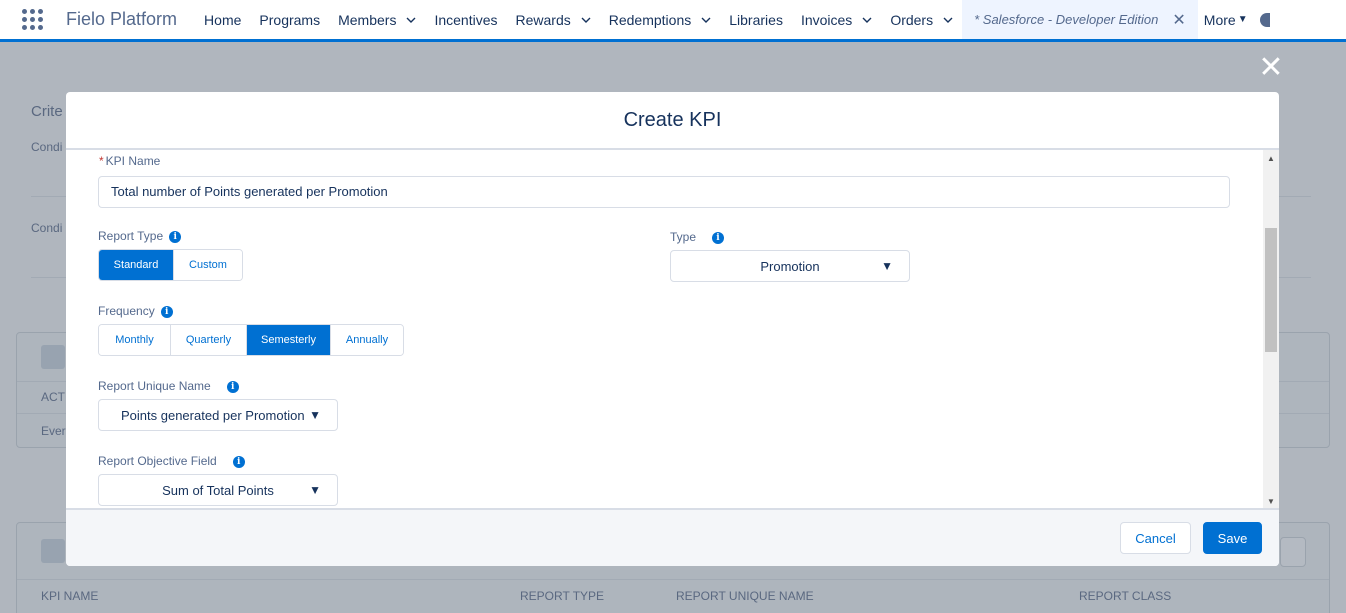  I want to click on close-icon: ✕, so click(1178, 20).